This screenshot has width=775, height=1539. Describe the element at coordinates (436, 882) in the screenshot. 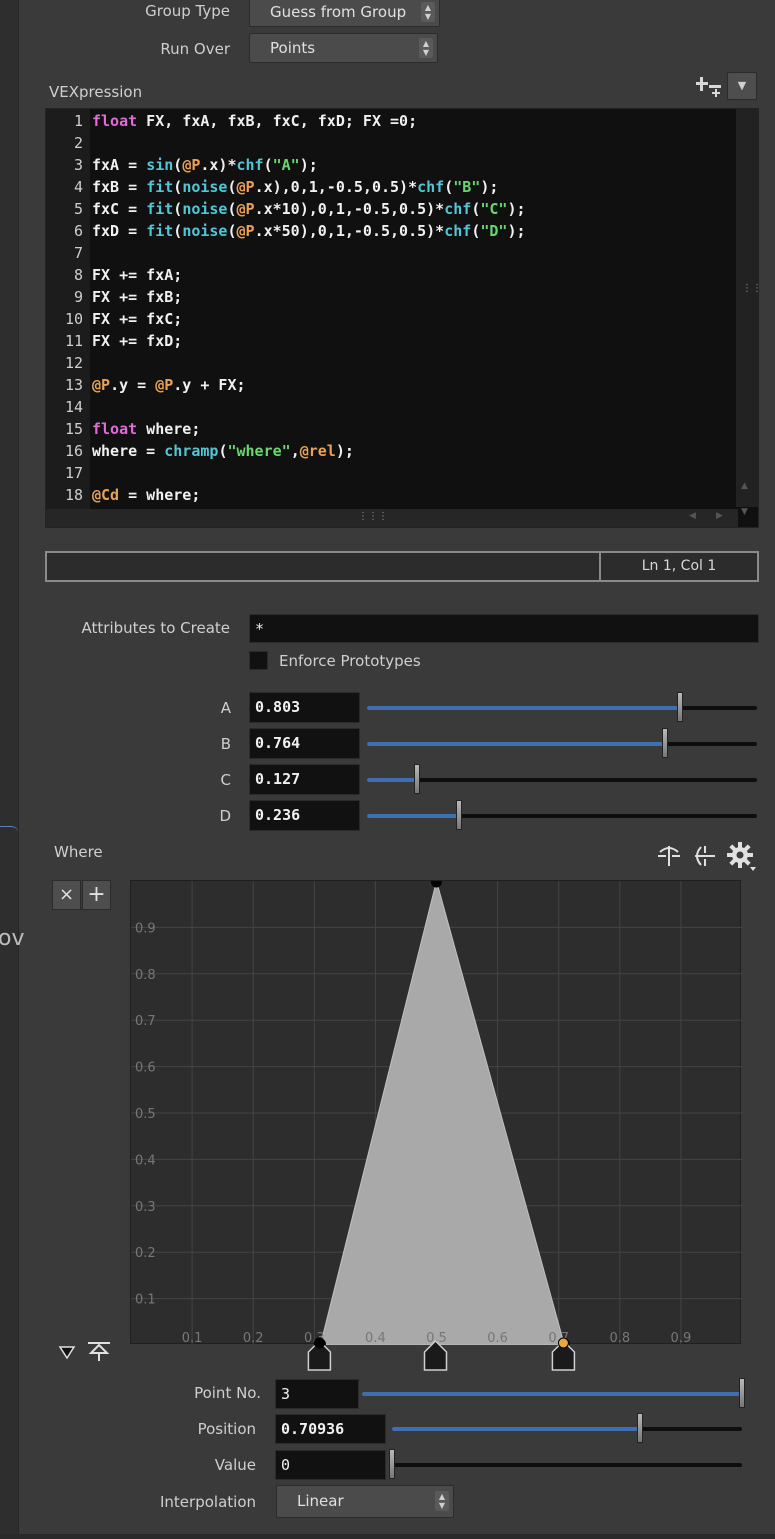

I see `ramp-control-point` at that location.